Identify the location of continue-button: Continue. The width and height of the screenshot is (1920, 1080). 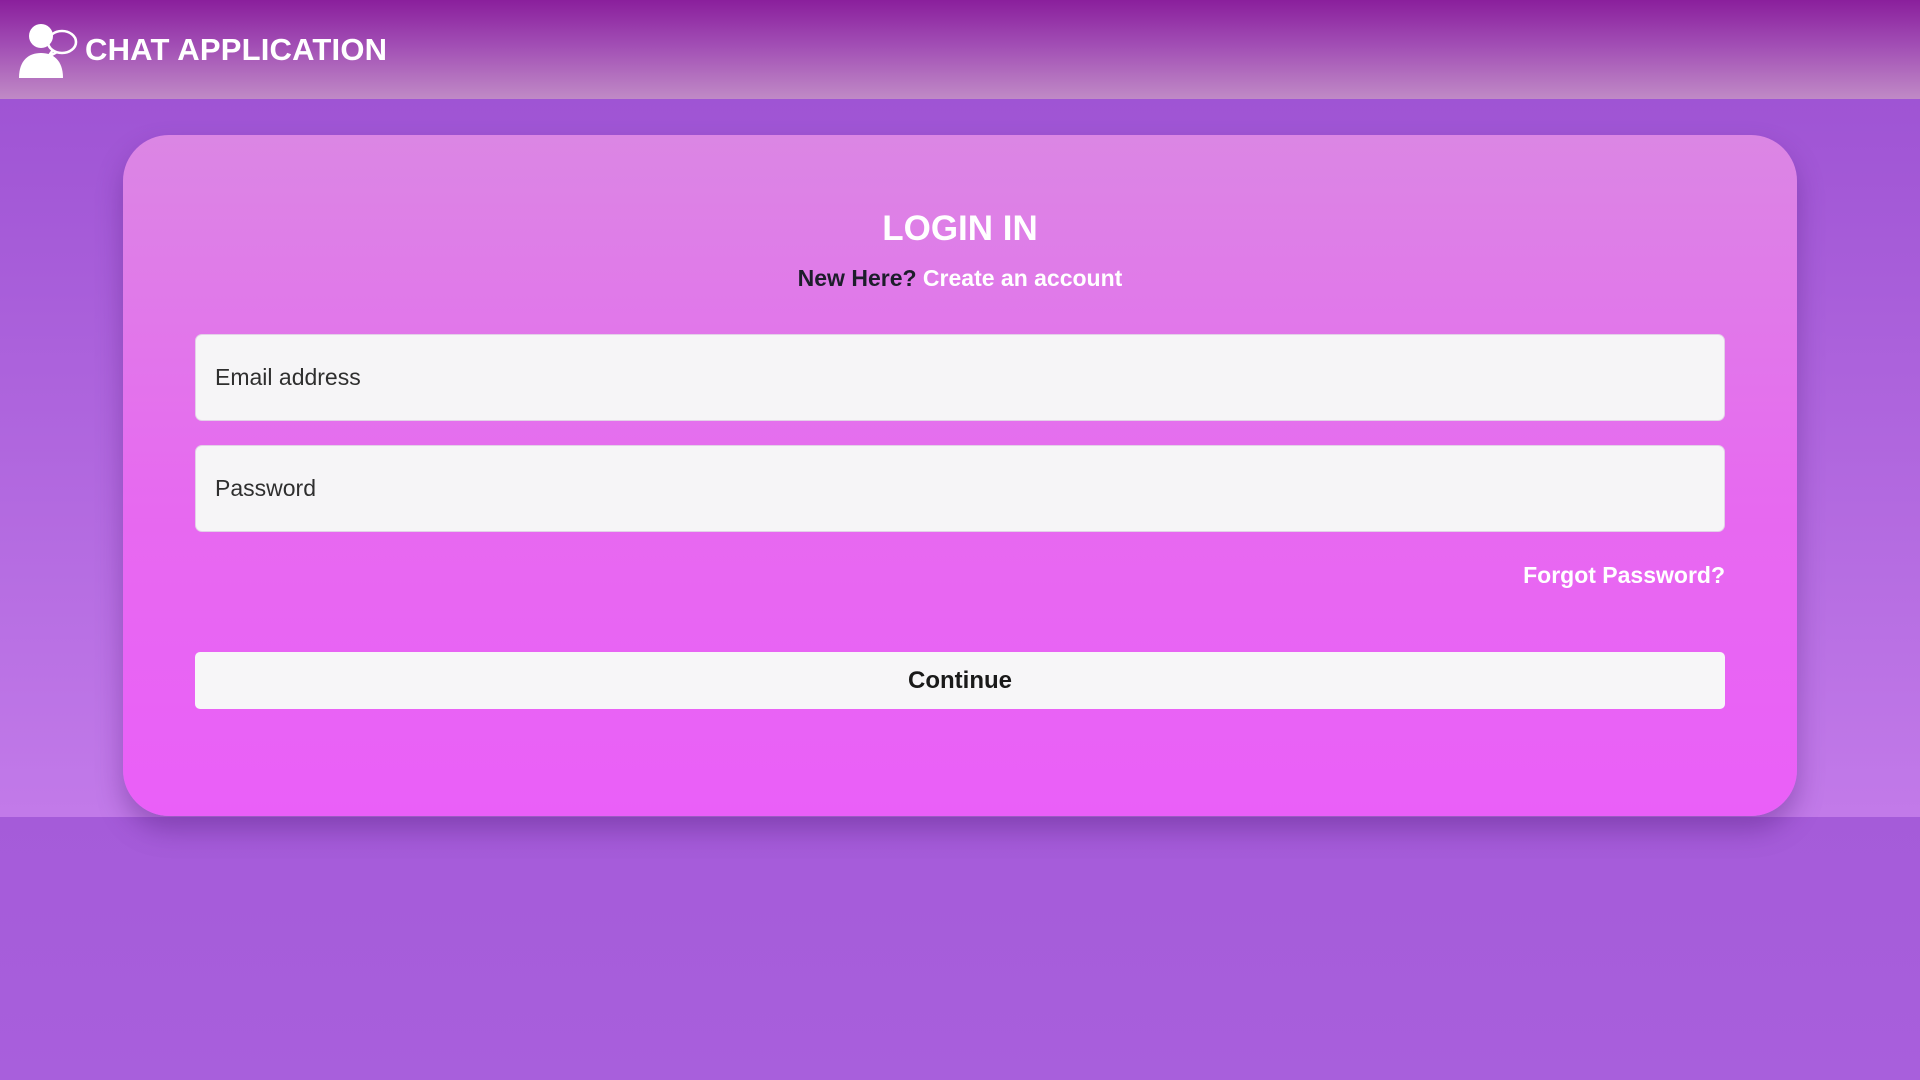
(960, 680).